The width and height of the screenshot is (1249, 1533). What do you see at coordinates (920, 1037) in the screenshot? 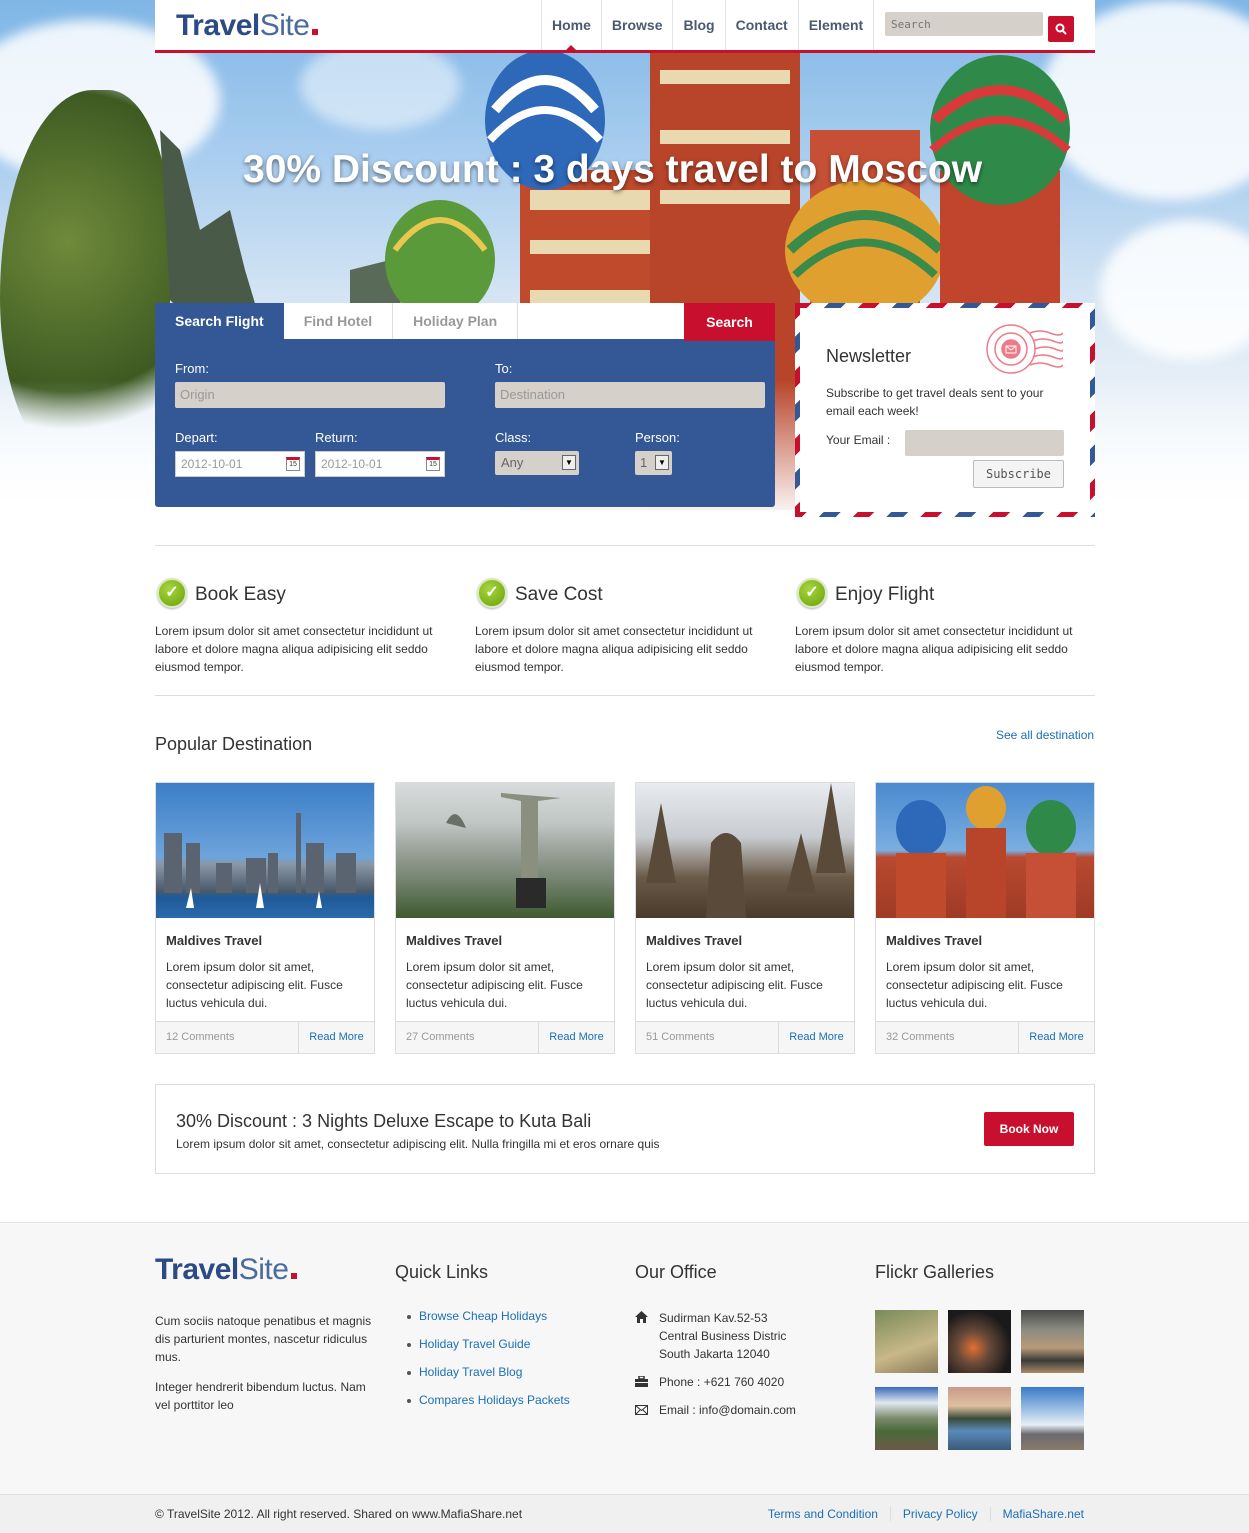
I see `comment-count: 32 Comments` at bounding box center [920, 1037].